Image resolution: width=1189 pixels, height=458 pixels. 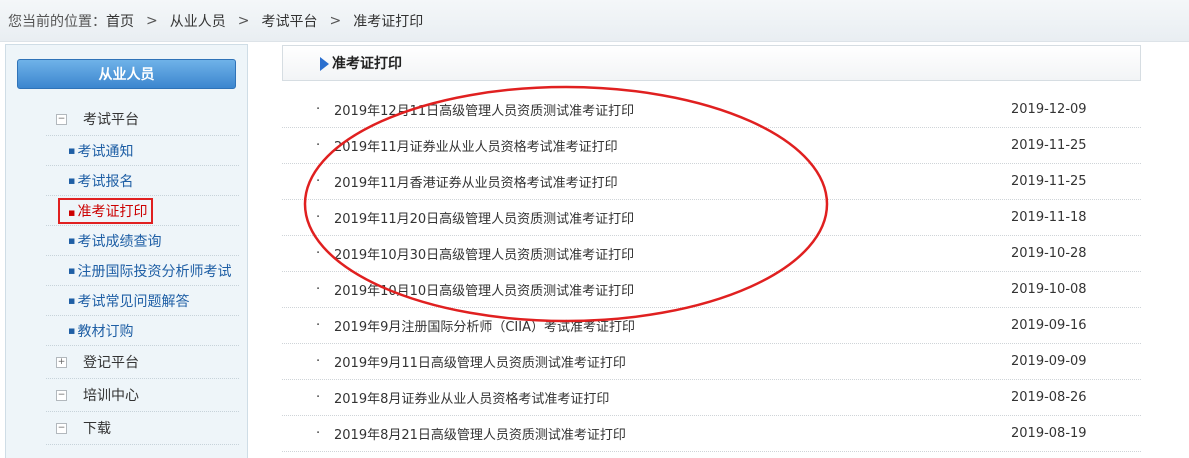 What do you see at coordinates (324, 64) in the screenshot?
I see `triangle-right-icon` at bounding box center [324, 64].